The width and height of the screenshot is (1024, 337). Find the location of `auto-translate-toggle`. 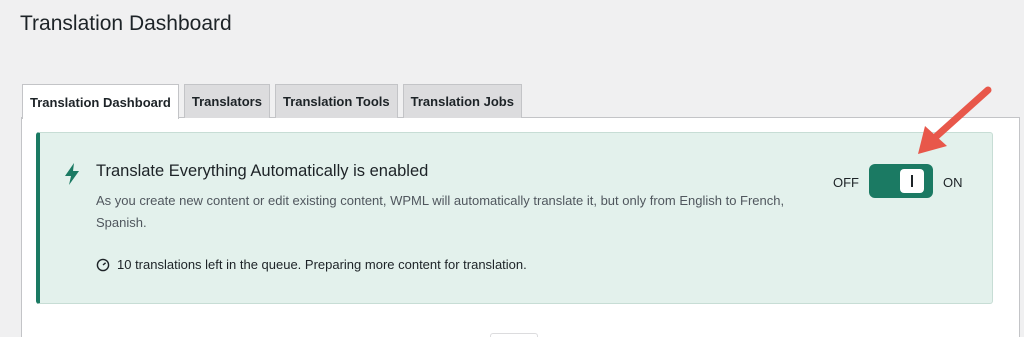

auto-translate-toggle is located at coordinates (901, 181).